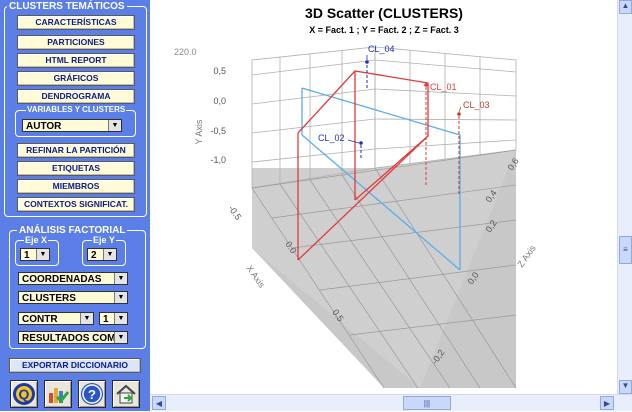 Image resolution: width=632 pixels, height=412 pixels. Describe the element at coordinates (331, 138) in the screenshot. I see `cluster-label-cl02: CL_02` at that location.